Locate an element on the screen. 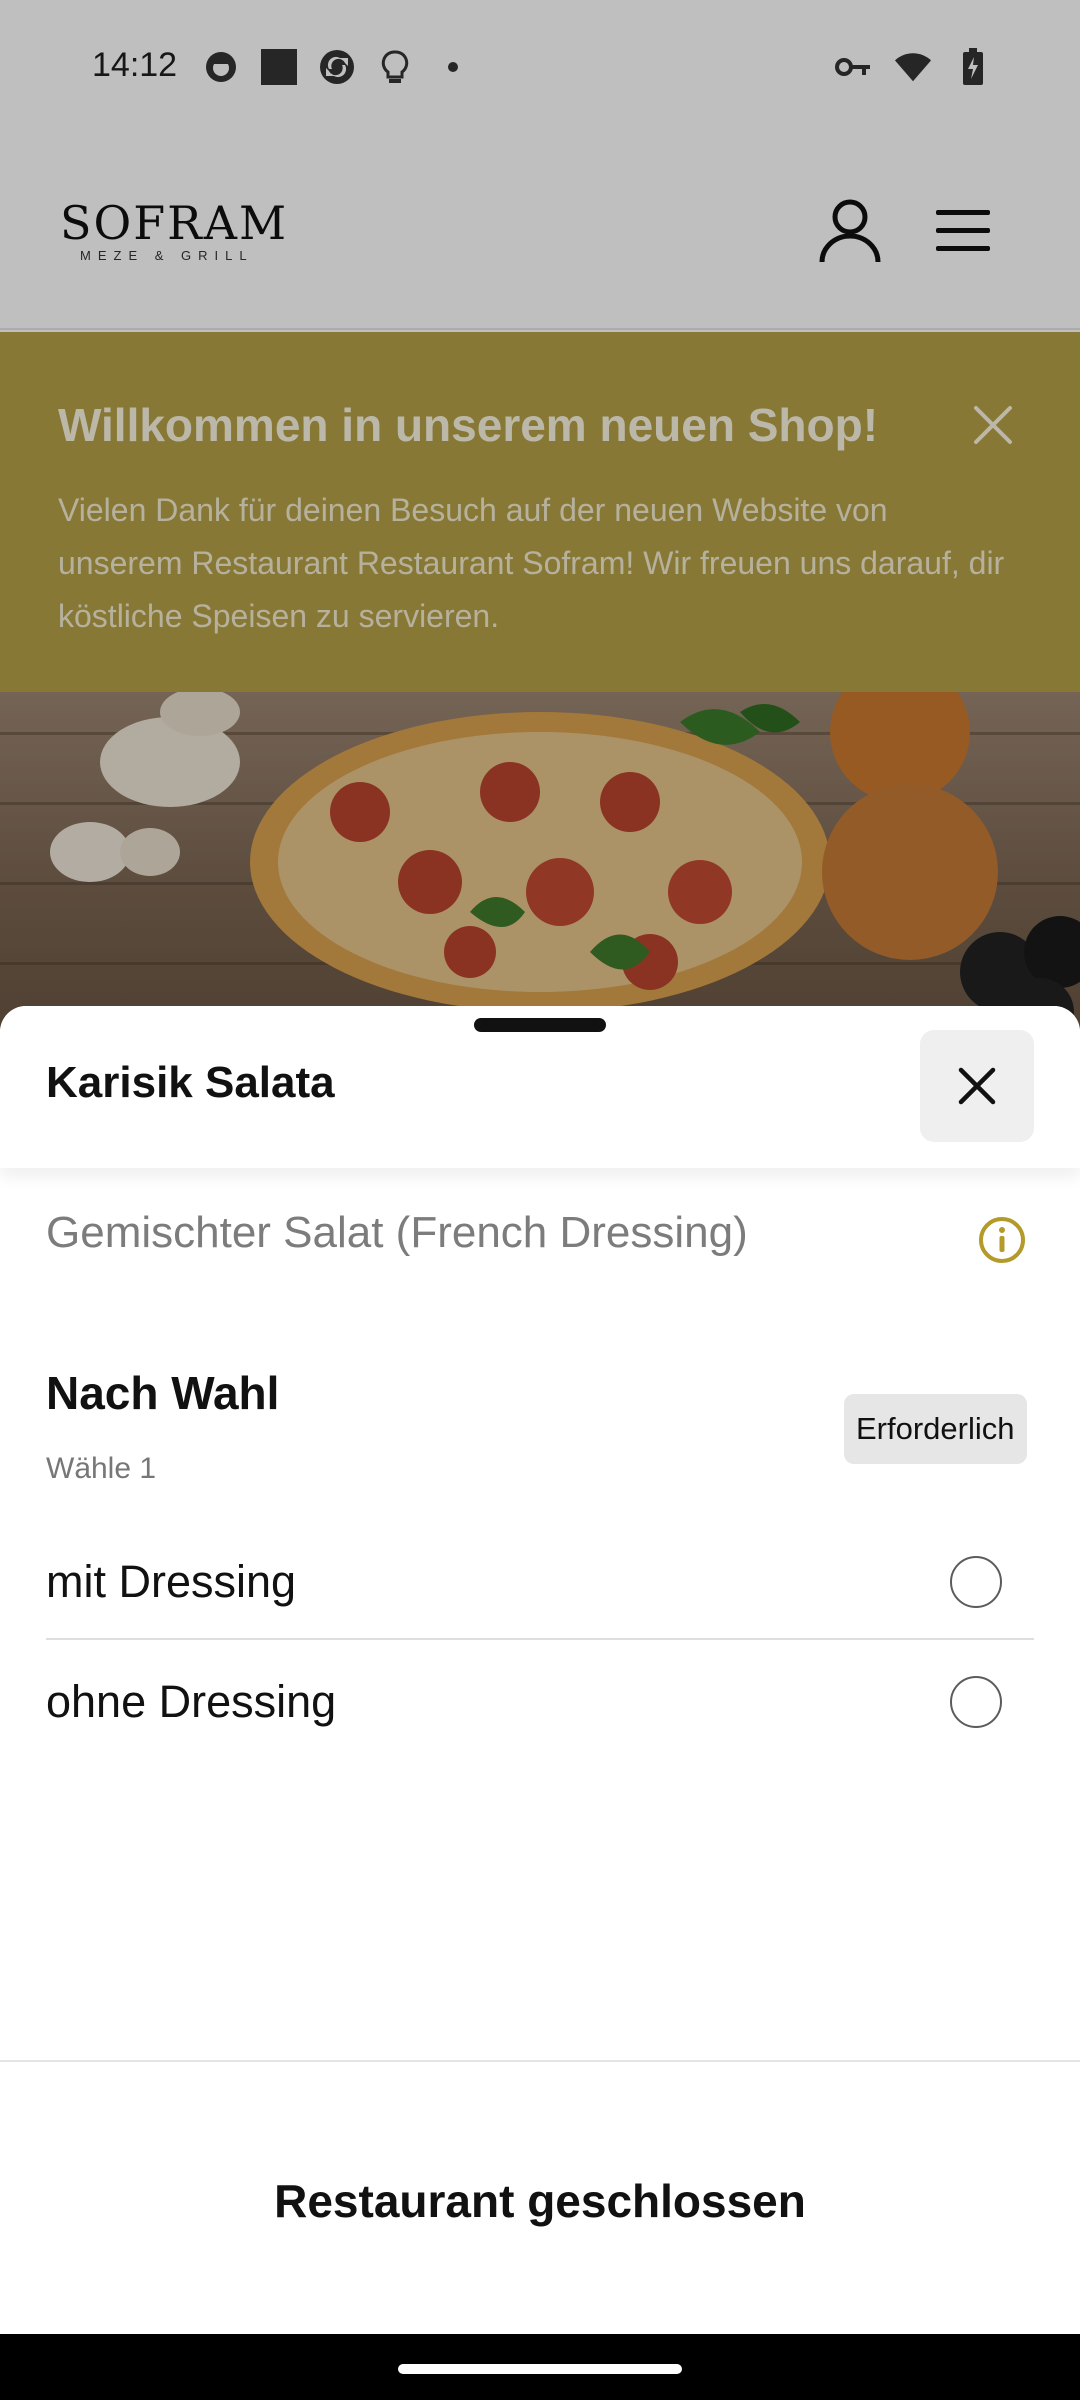  system-nav-bar is located at coordinates (540, 2367).